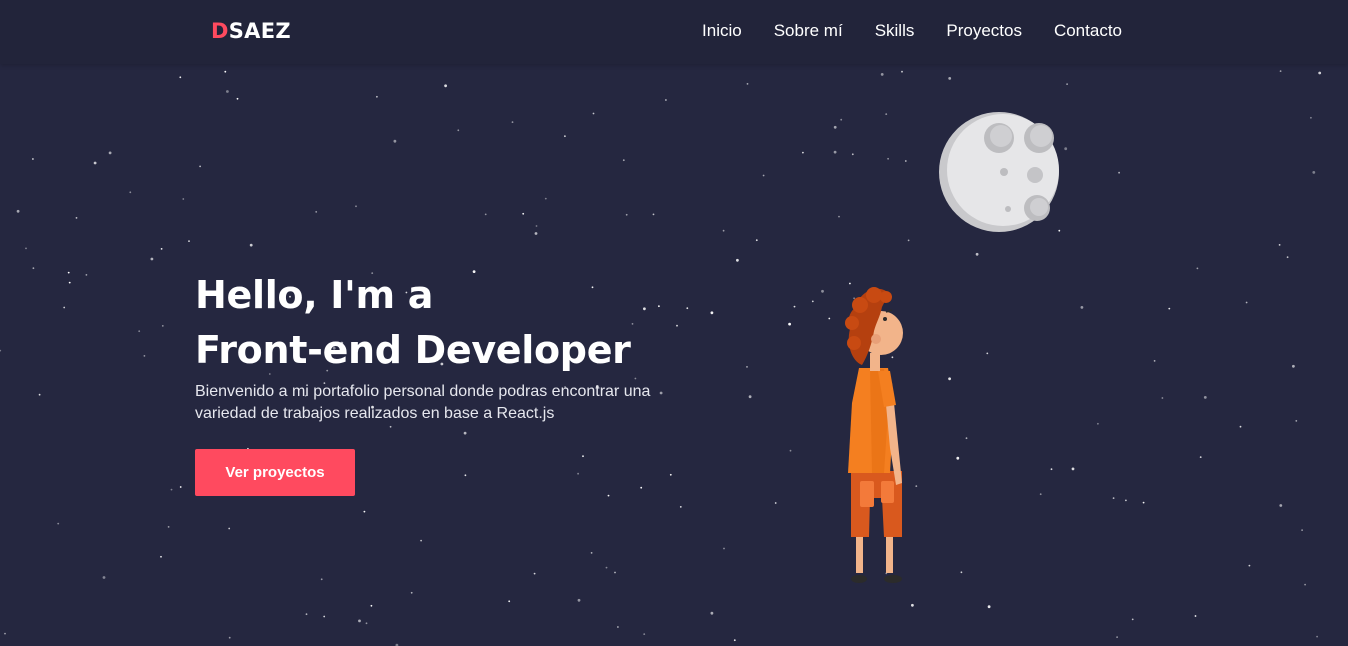  I want to click on boy-illustration, so click(874, 435).